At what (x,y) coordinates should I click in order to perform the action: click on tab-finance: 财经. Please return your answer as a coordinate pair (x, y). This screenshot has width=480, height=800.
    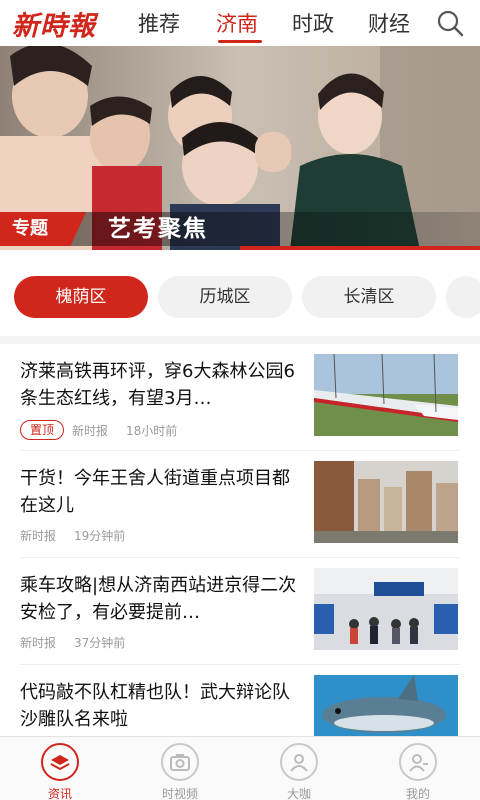
    Looking at the image, I should click on (389, 23).